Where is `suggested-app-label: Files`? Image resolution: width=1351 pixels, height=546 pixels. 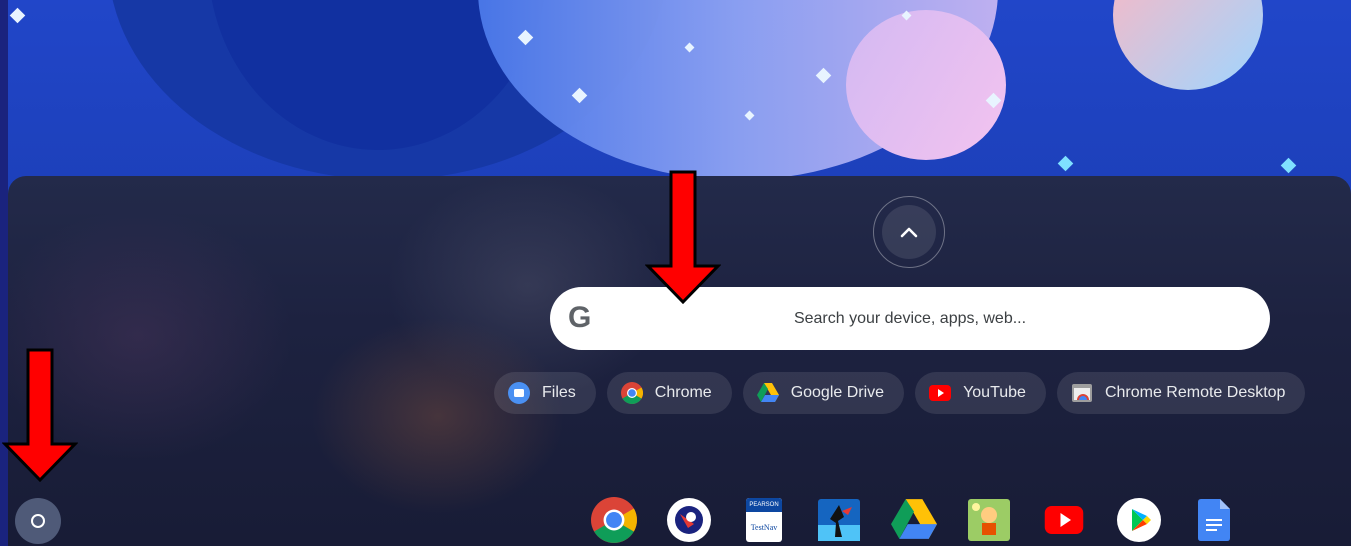
suggested-app-label: Files is located at coordinates (559, 392).